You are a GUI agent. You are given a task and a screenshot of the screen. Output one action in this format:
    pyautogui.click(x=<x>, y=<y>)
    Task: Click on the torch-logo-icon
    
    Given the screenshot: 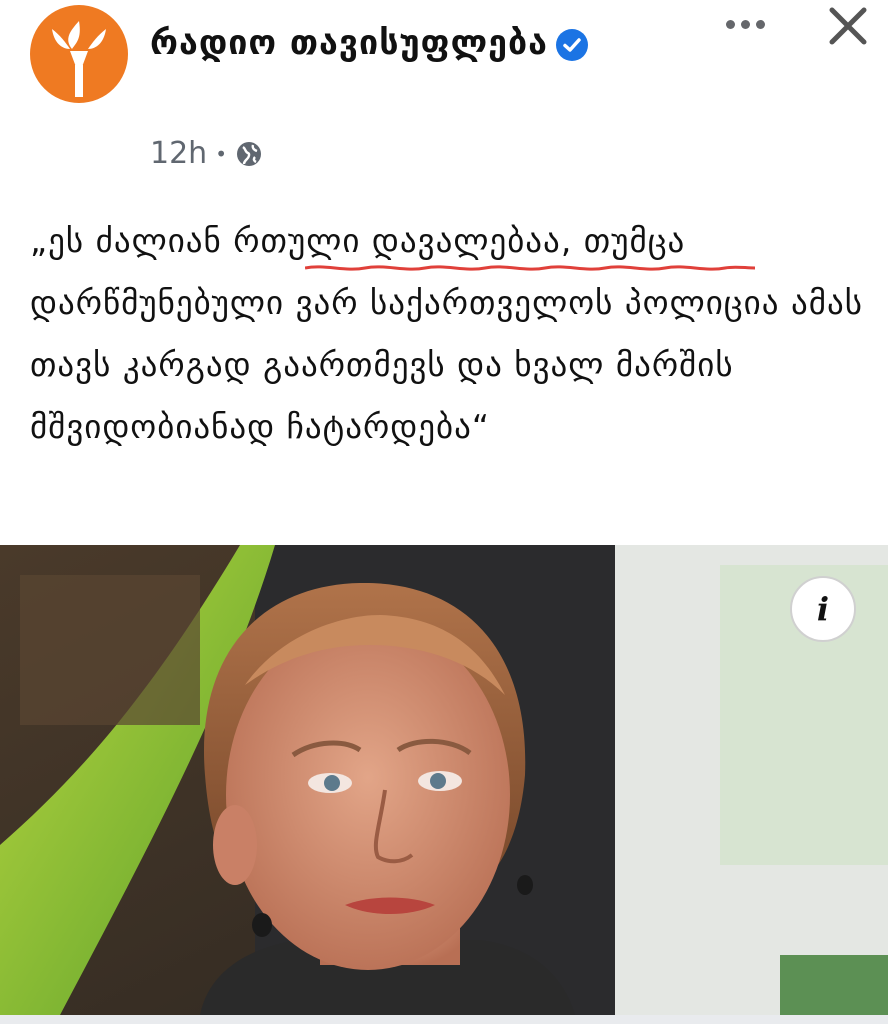 What is the action you would take?
    pyautogui.click(x=79, y=59)
    